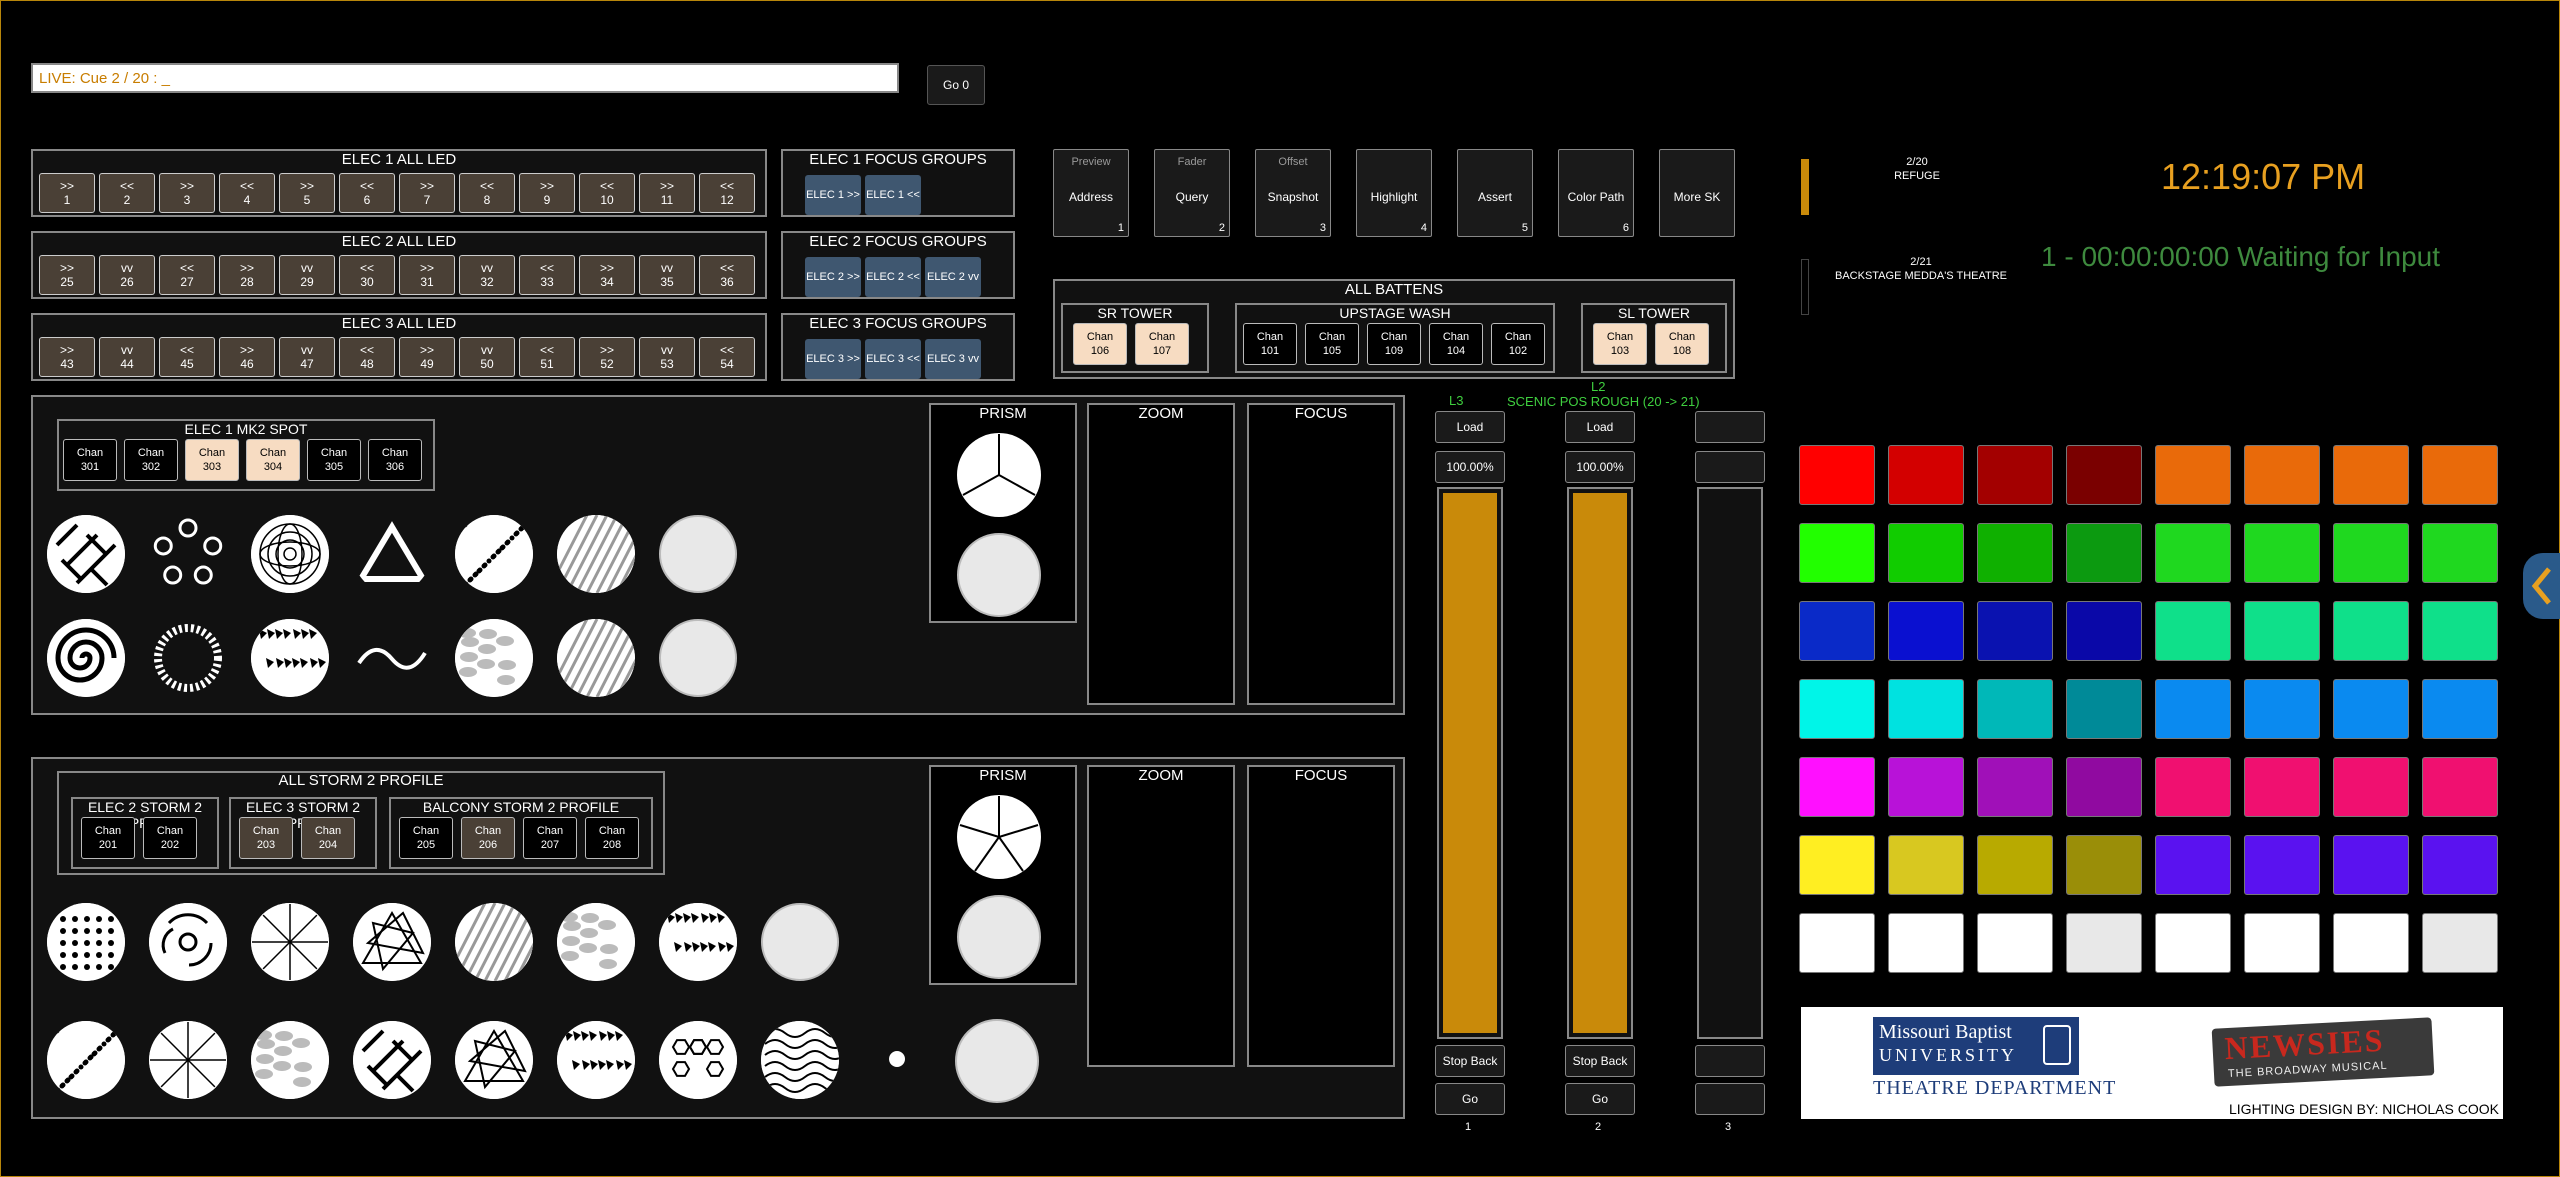  I want to click on focus-group-button: ELEC 2 <<, so click(893, 277).